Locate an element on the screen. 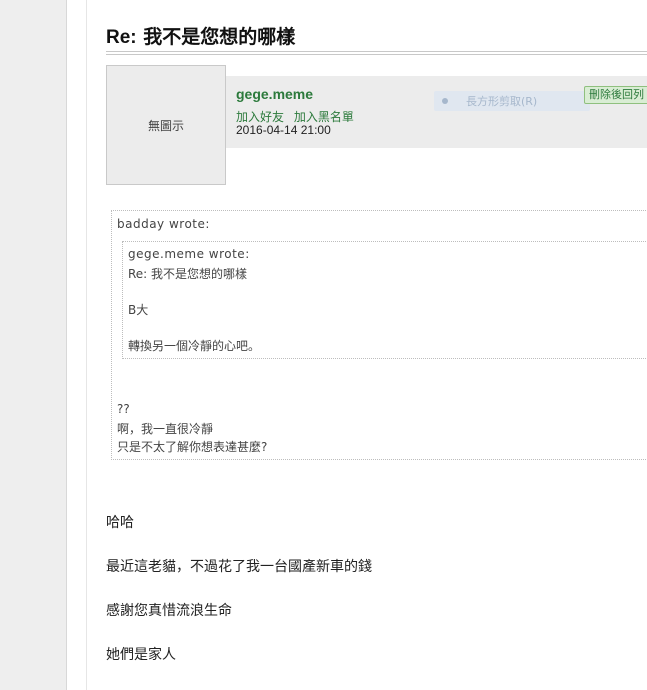  gutter-divider is located at coordinates (66, 345).